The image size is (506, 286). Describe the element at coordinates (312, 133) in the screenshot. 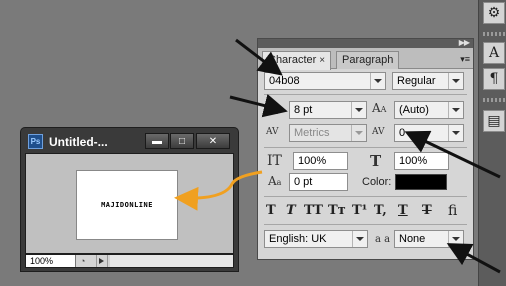

I see `kerning-value: Metrics` at that location.